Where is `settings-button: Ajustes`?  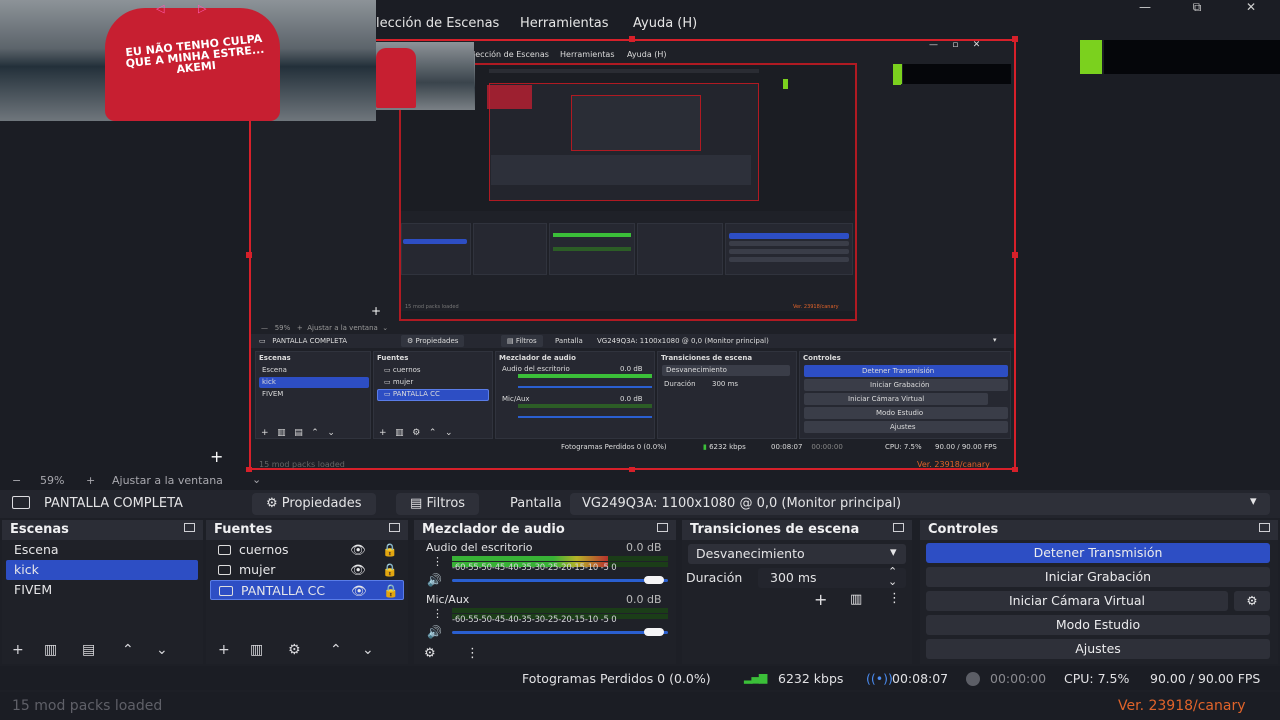 settings-button: Ajustes is located at coordinates (1098, 649).